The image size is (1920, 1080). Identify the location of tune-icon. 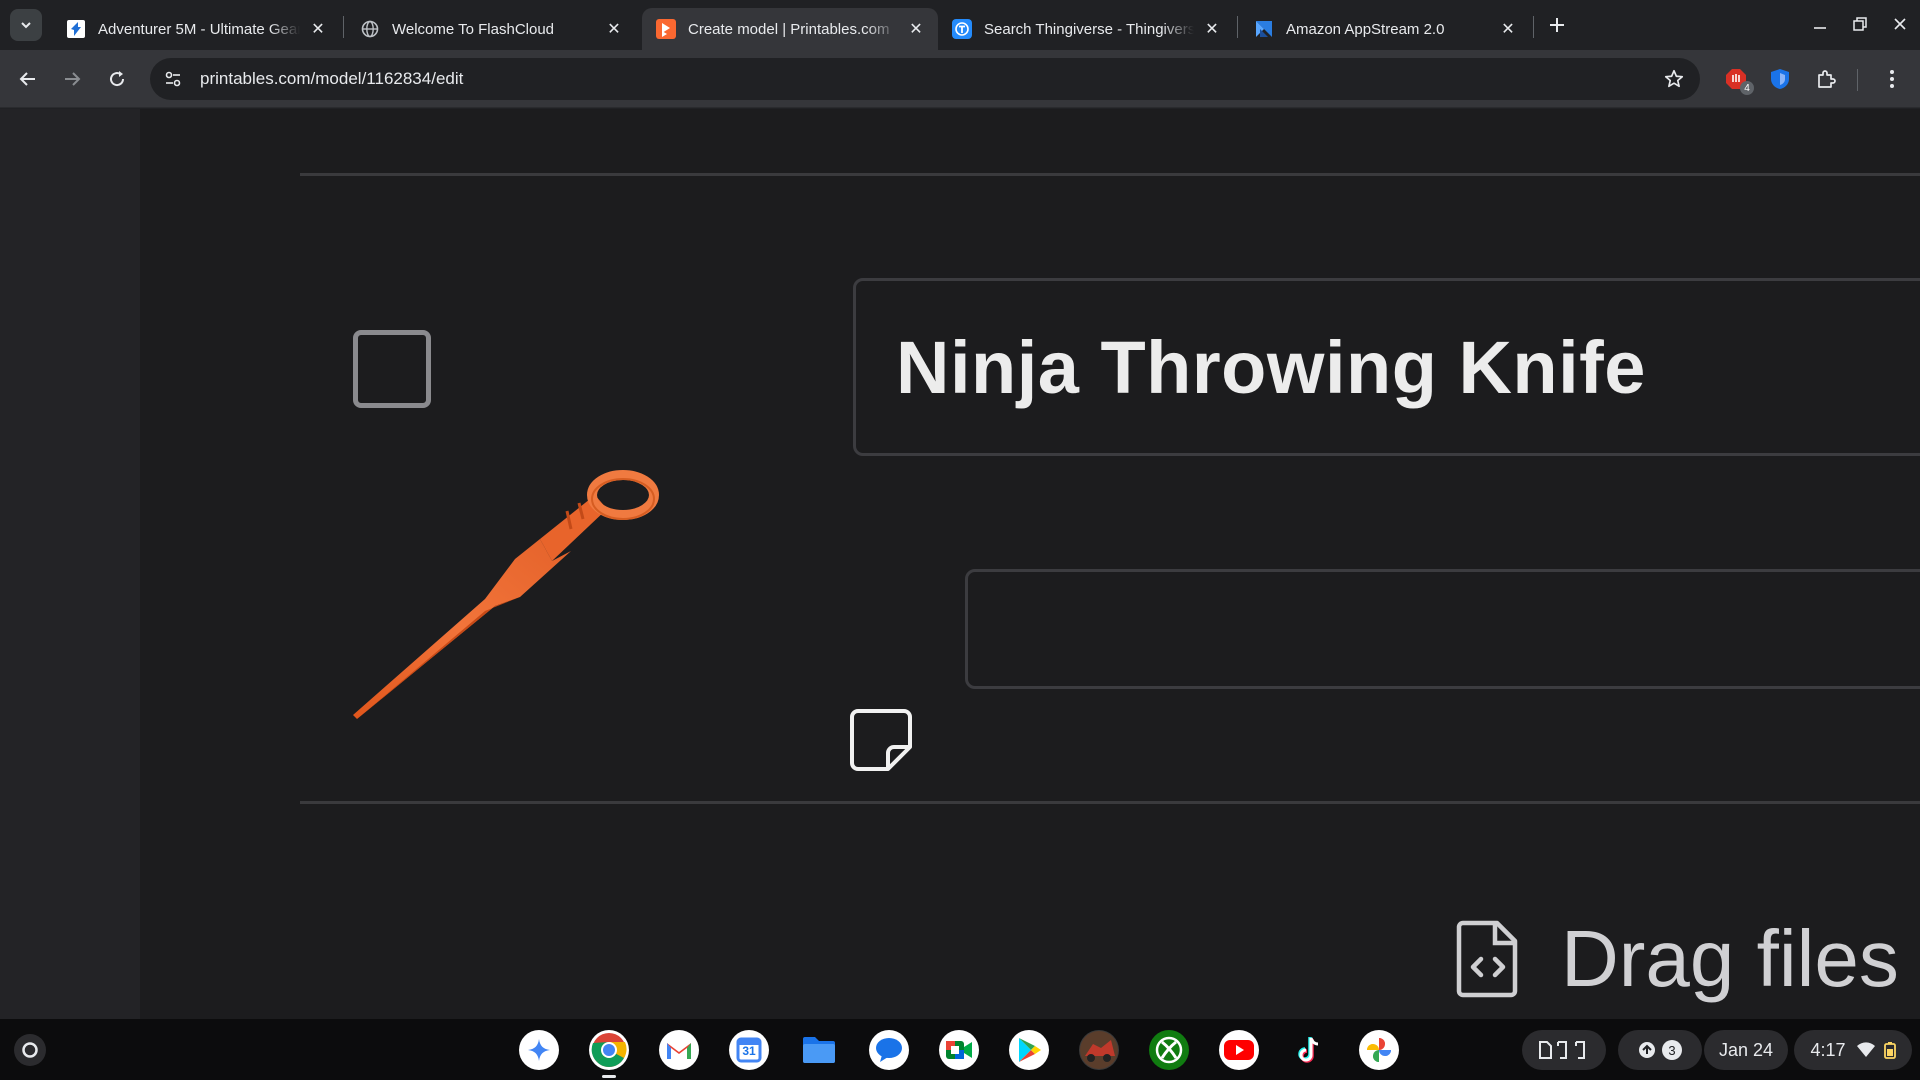
(173, 79).